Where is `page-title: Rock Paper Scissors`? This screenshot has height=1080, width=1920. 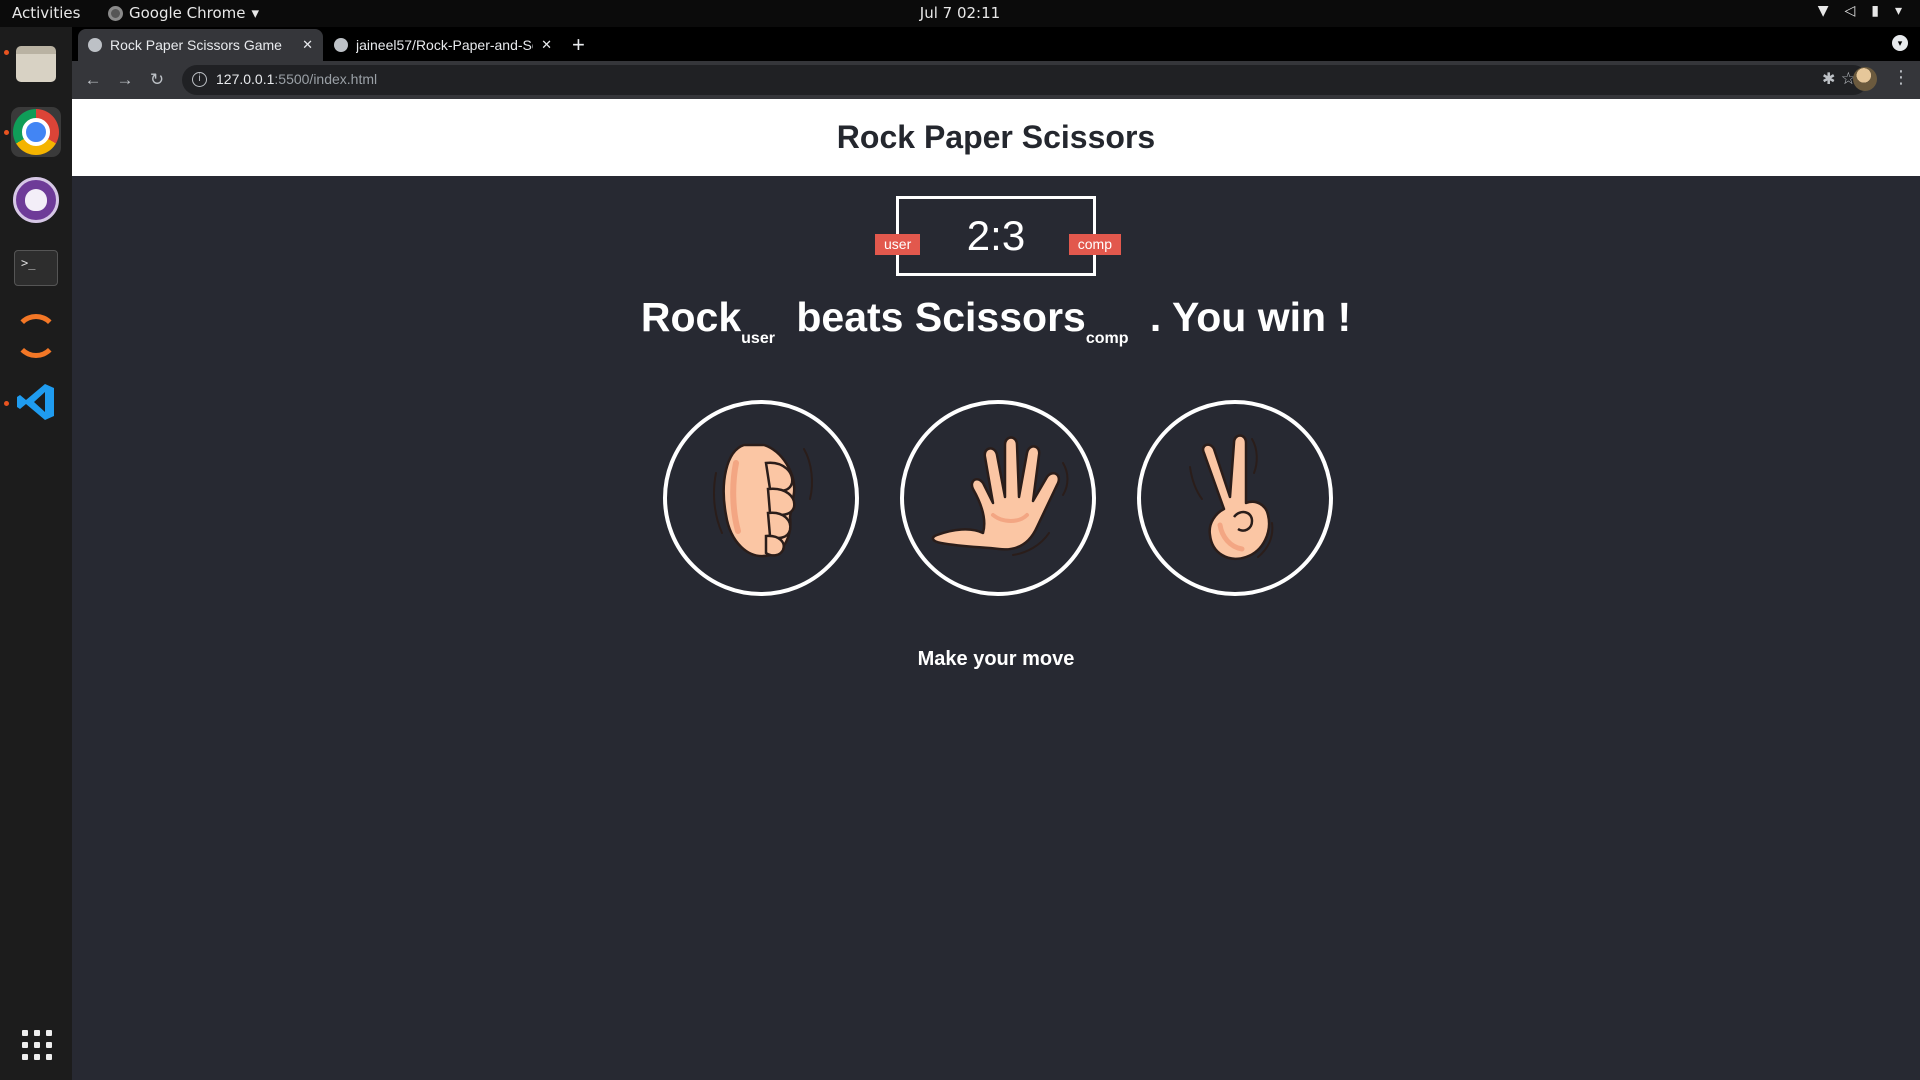
page-title: Rock Paper Scissors is located at coordinates (996, 137).